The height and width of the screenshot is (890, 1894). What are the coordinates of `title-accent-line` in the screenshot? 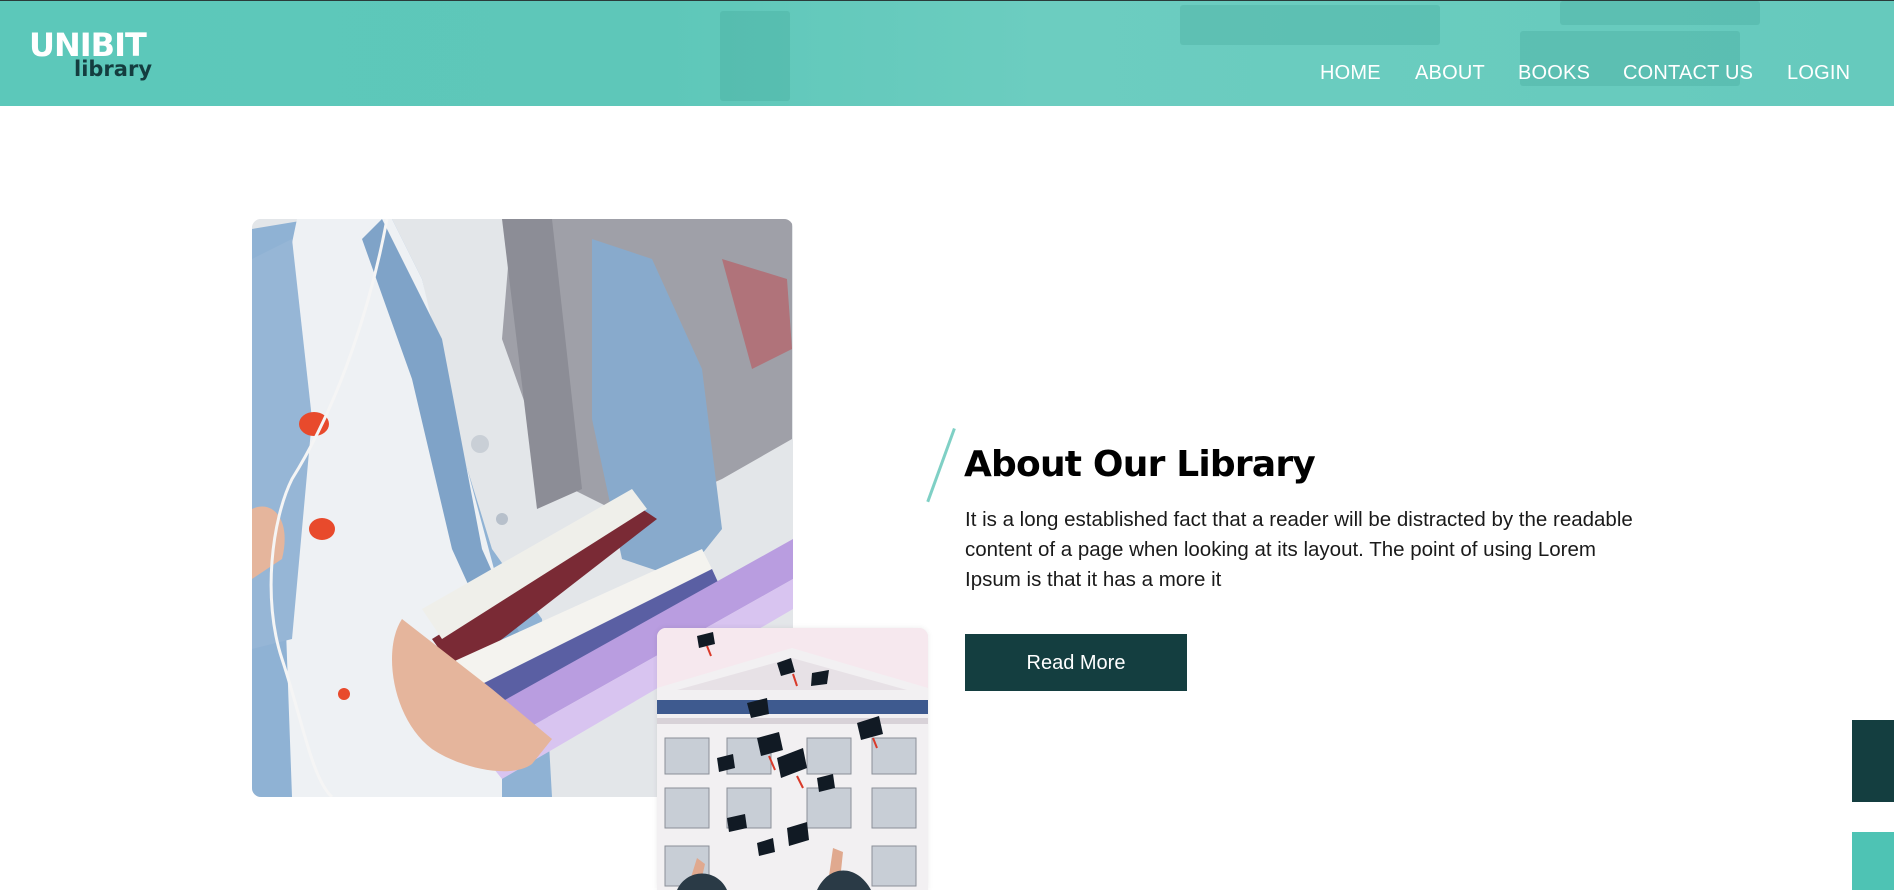 It's located at (941, 465).